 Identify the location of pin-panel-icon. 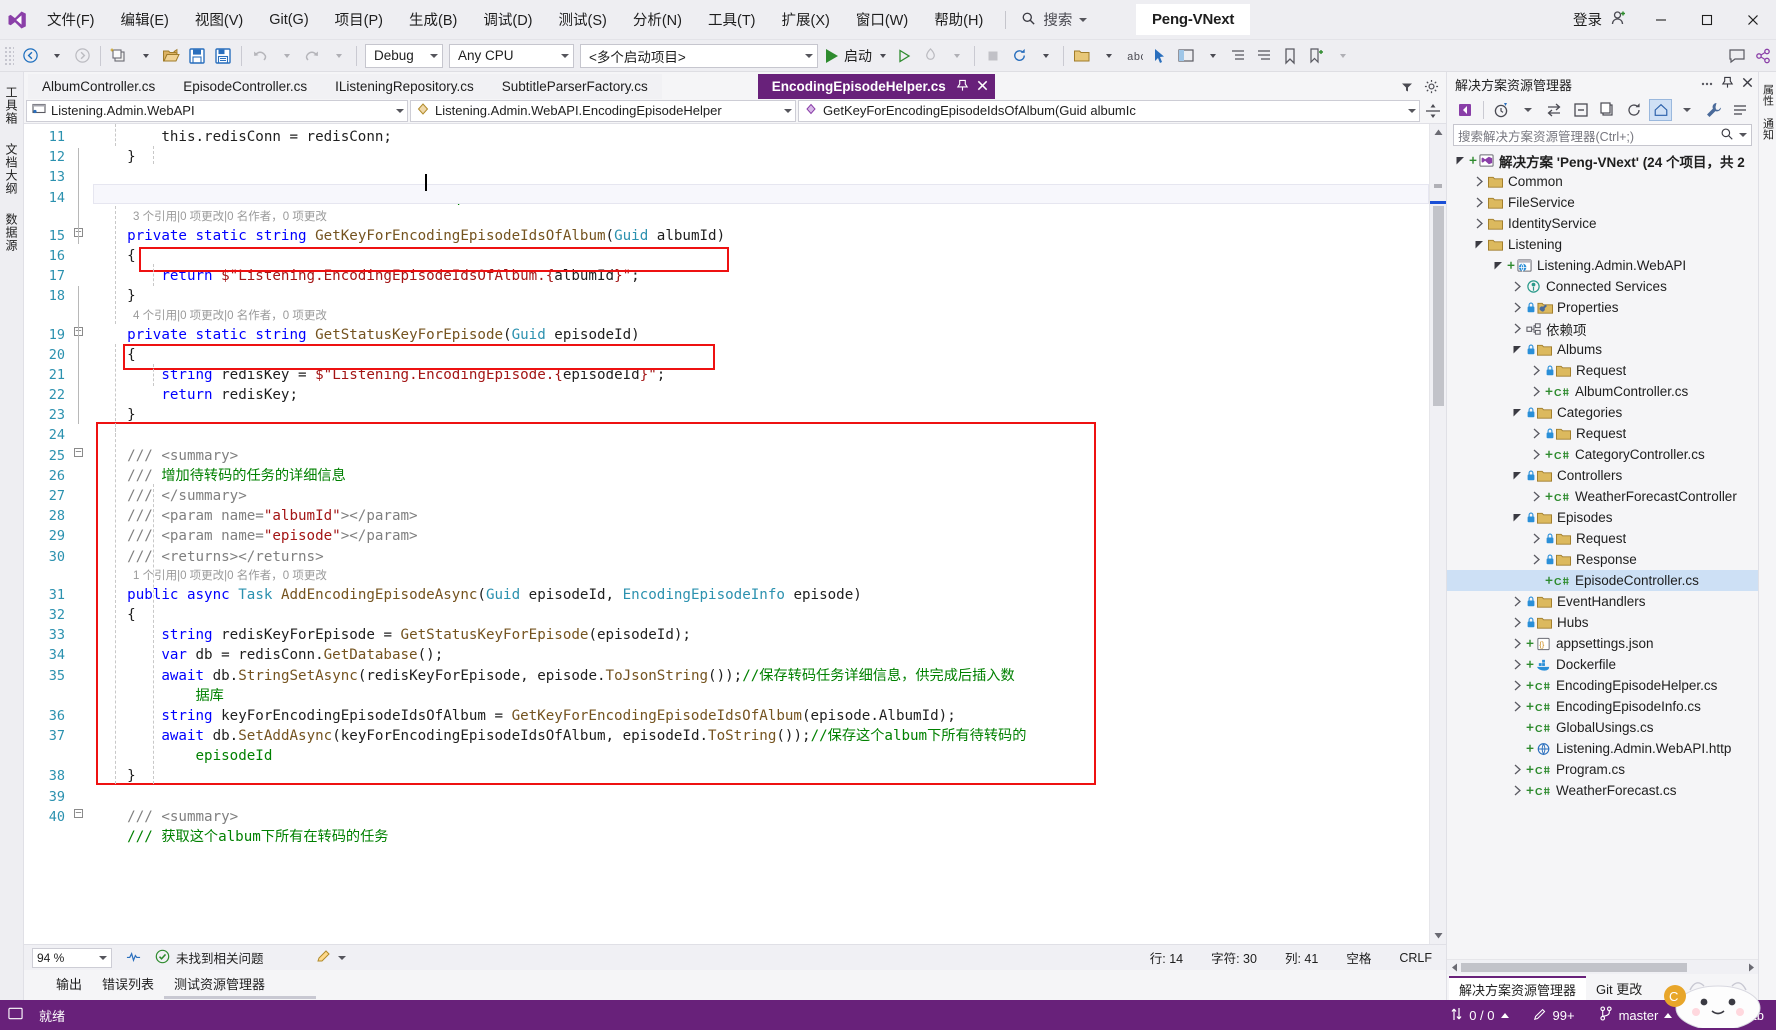
(1727, 84).